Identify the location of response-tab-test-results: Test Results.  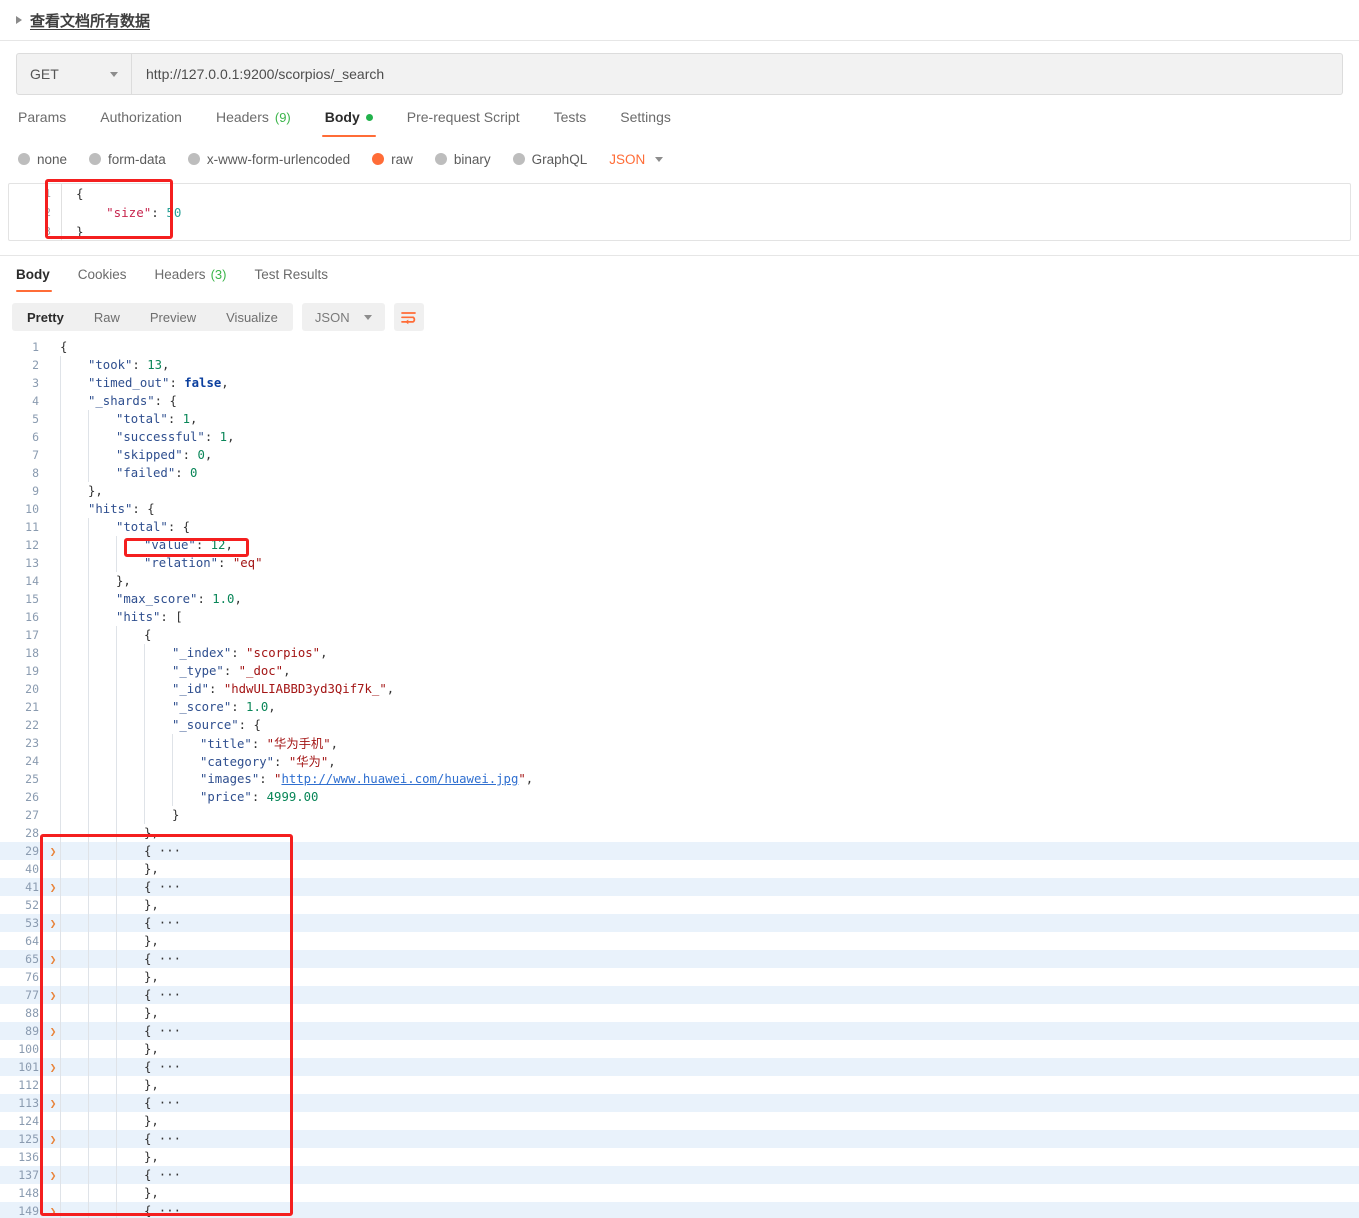
(291, 279).